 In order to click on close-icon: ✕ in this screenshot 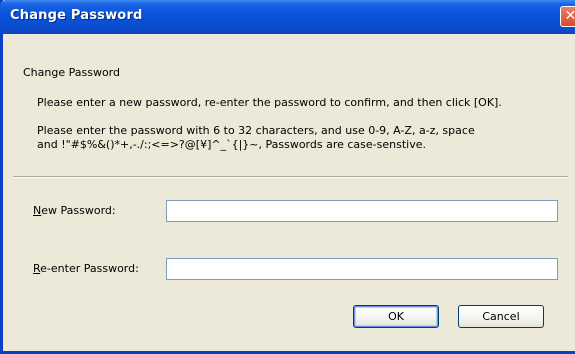, I will do `click(567, 16)`.